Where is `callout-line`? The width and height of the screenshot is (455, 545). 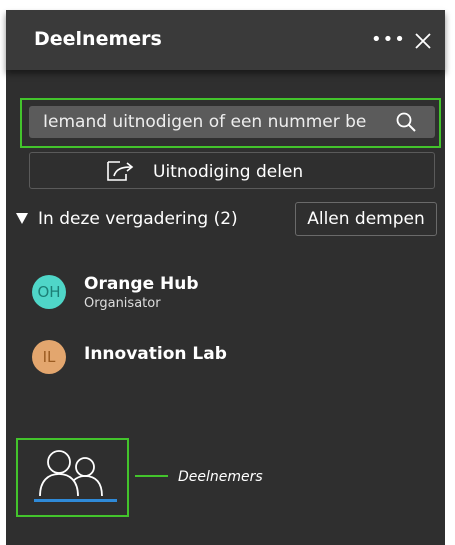
callout-line is located at coordinates (151, 476).